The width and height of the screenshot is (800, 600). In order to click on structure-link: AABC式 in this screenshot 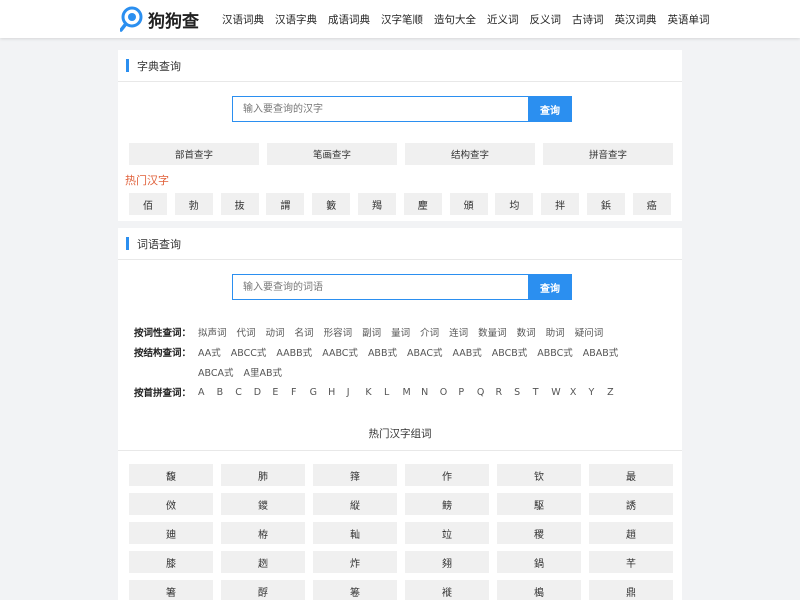, I will do `click(340, 352)`.